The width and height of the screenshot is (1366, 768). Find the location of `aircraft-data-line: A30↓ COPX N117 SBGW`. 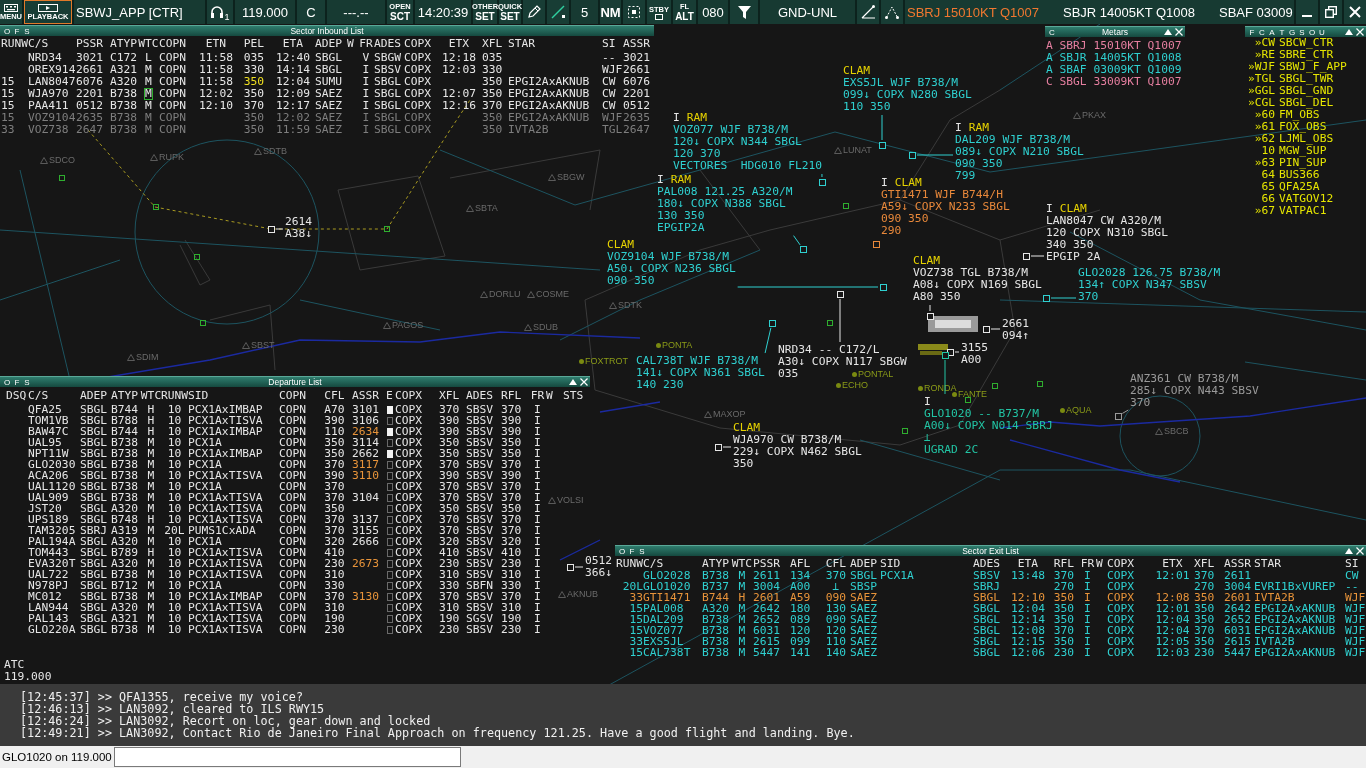

aircraft-data-line: A30↓ COPX N117 SBGW is located at coordinates (842, 362).